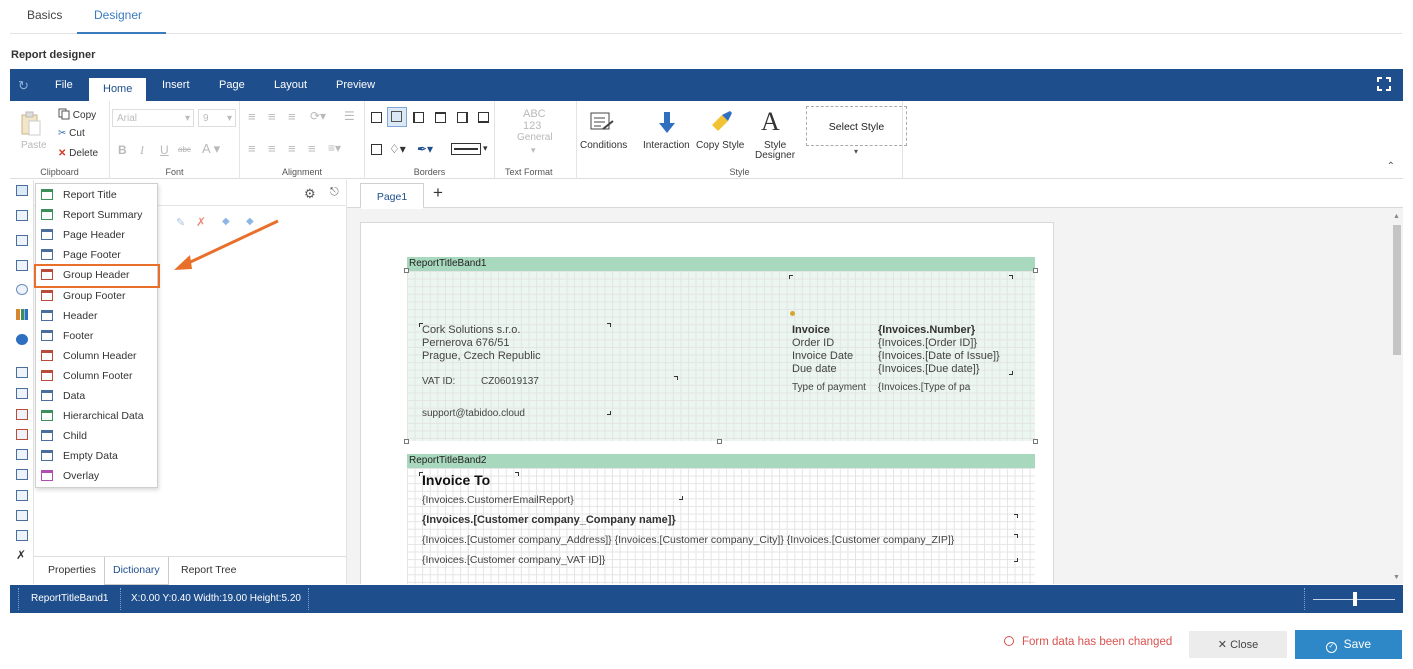 This screenshot has width=1413, height=669. What do you see at coordinates (292, 116) in the screenshot?
I see `align-bottom-icon: ≡` at bounding box center [292, 116].